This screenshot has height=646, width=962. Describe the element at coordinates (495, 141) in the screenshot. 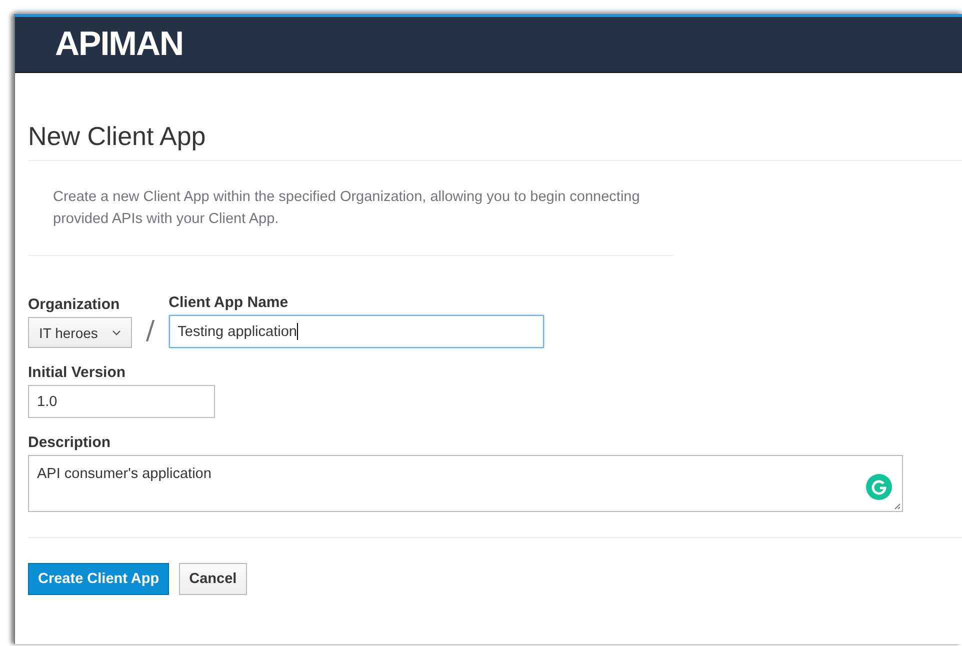

I see `page-title: New Client App` at that location.